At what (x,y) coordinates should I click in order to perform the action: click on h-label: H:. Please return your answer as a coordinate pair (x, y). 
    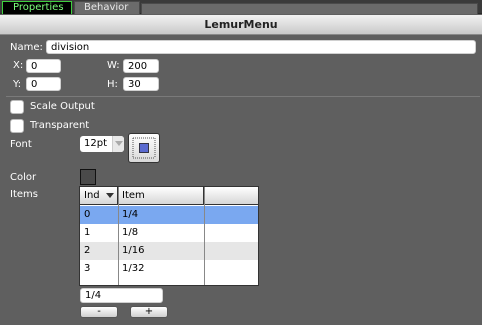
    Looking at the image, I should click on (112, 84).